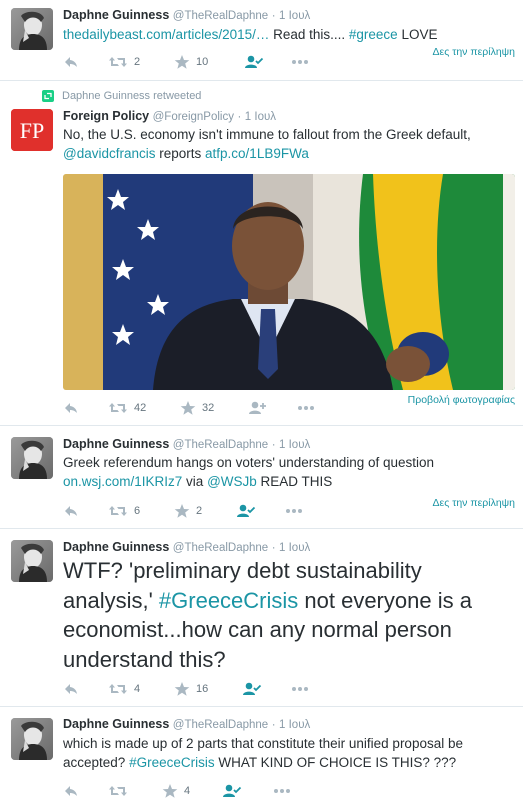  I want to click on text-segment: via, so click(195, 481).